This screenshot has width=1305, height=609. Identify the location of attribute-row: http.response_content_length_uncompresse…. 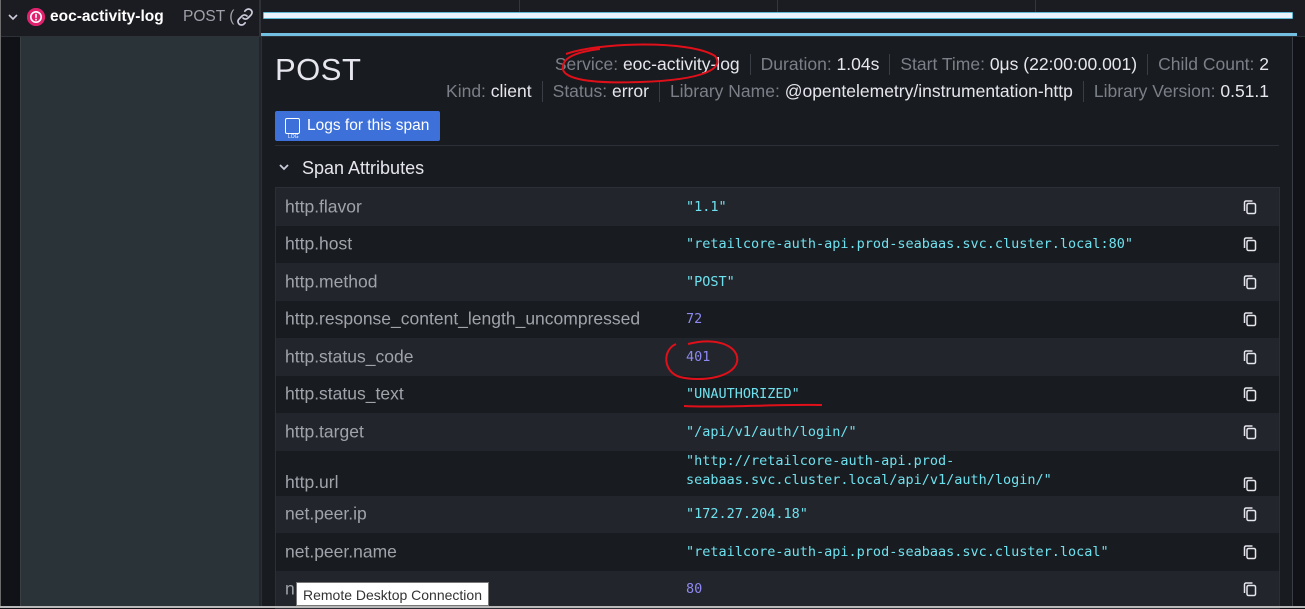
(777, 319).